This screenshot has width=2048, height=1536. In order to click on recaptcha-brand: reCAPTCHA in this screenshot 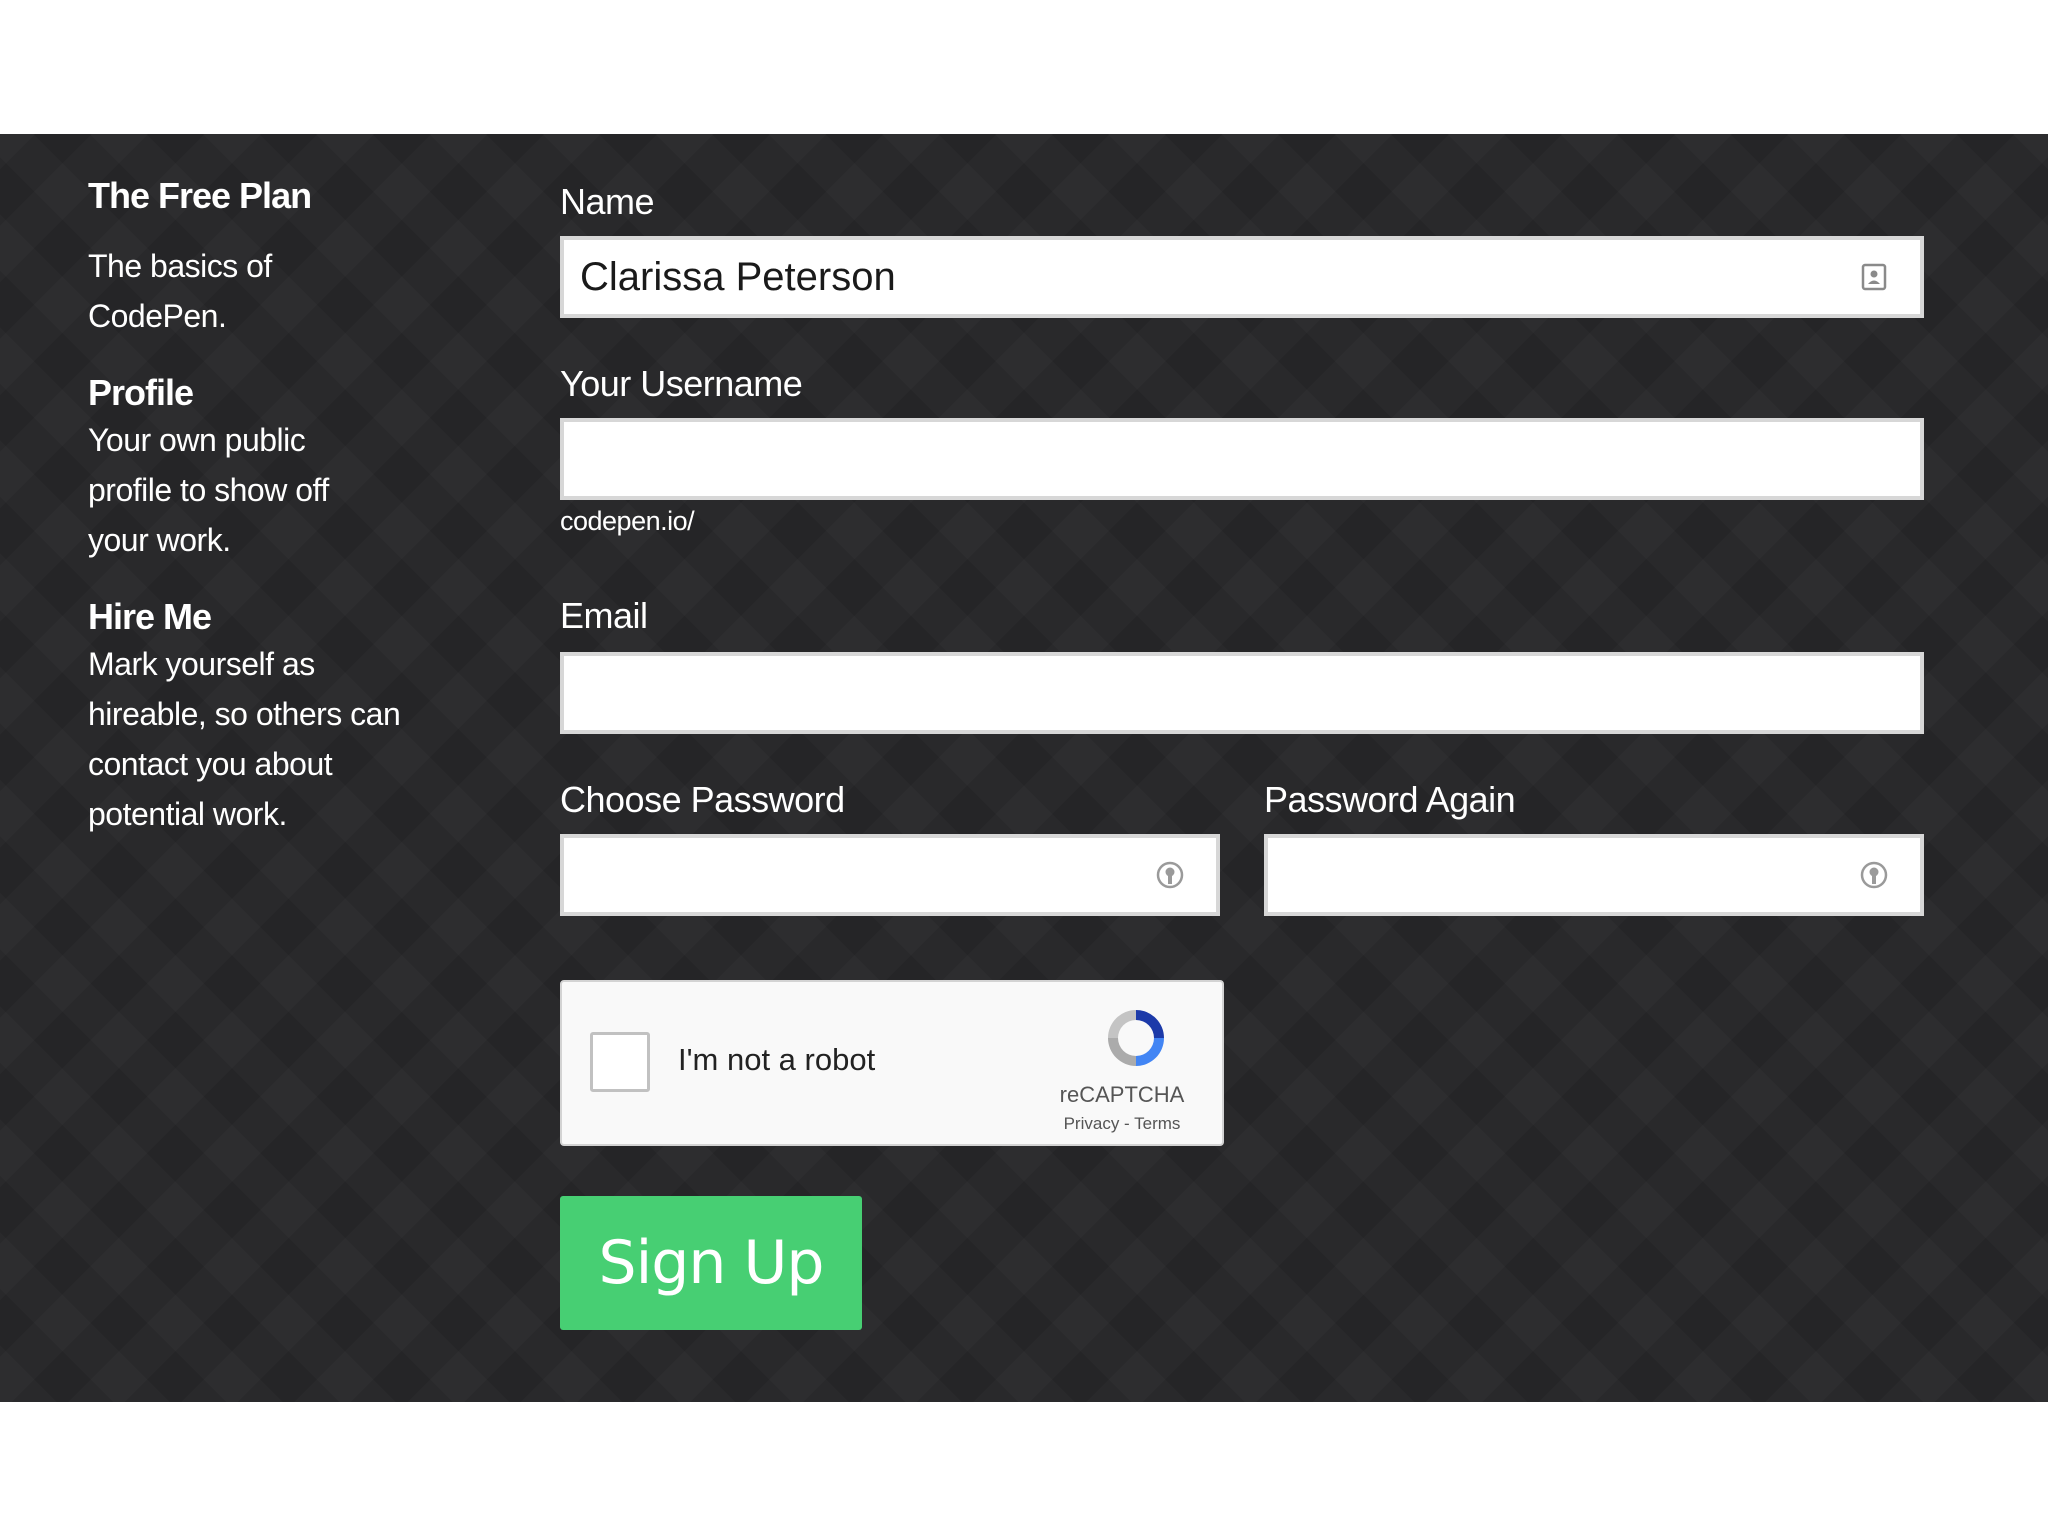, I will do `click(1122, 1094)`.